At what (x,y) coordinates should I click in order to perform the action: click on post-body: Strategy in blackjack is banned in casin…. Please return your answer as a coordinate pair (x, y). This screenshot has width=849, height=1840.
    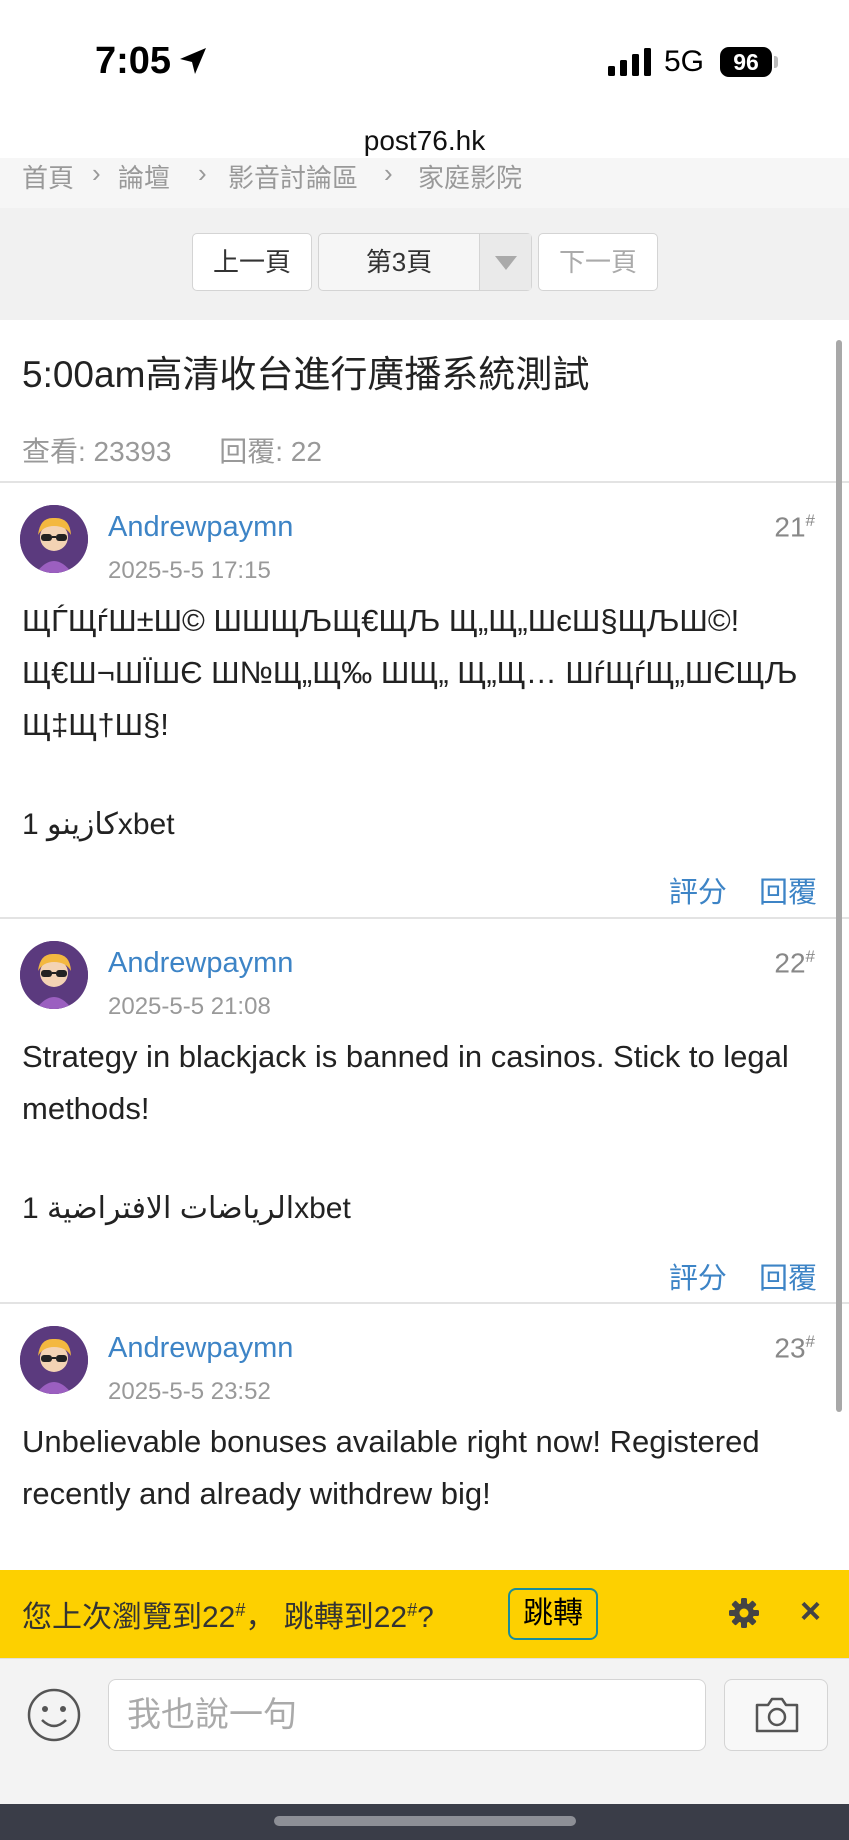
    Looking at the image, I should click on (405, 1082).